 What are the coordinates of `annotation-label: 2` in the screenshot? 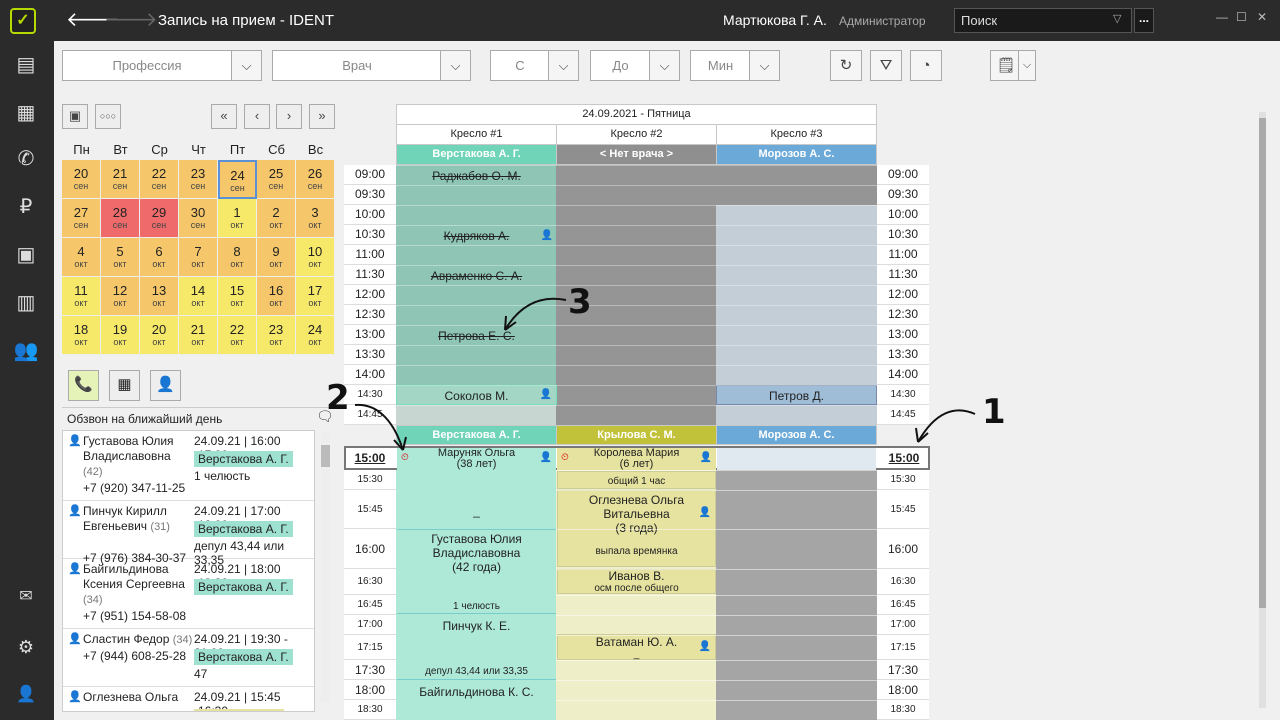 It's located at (338, 398).